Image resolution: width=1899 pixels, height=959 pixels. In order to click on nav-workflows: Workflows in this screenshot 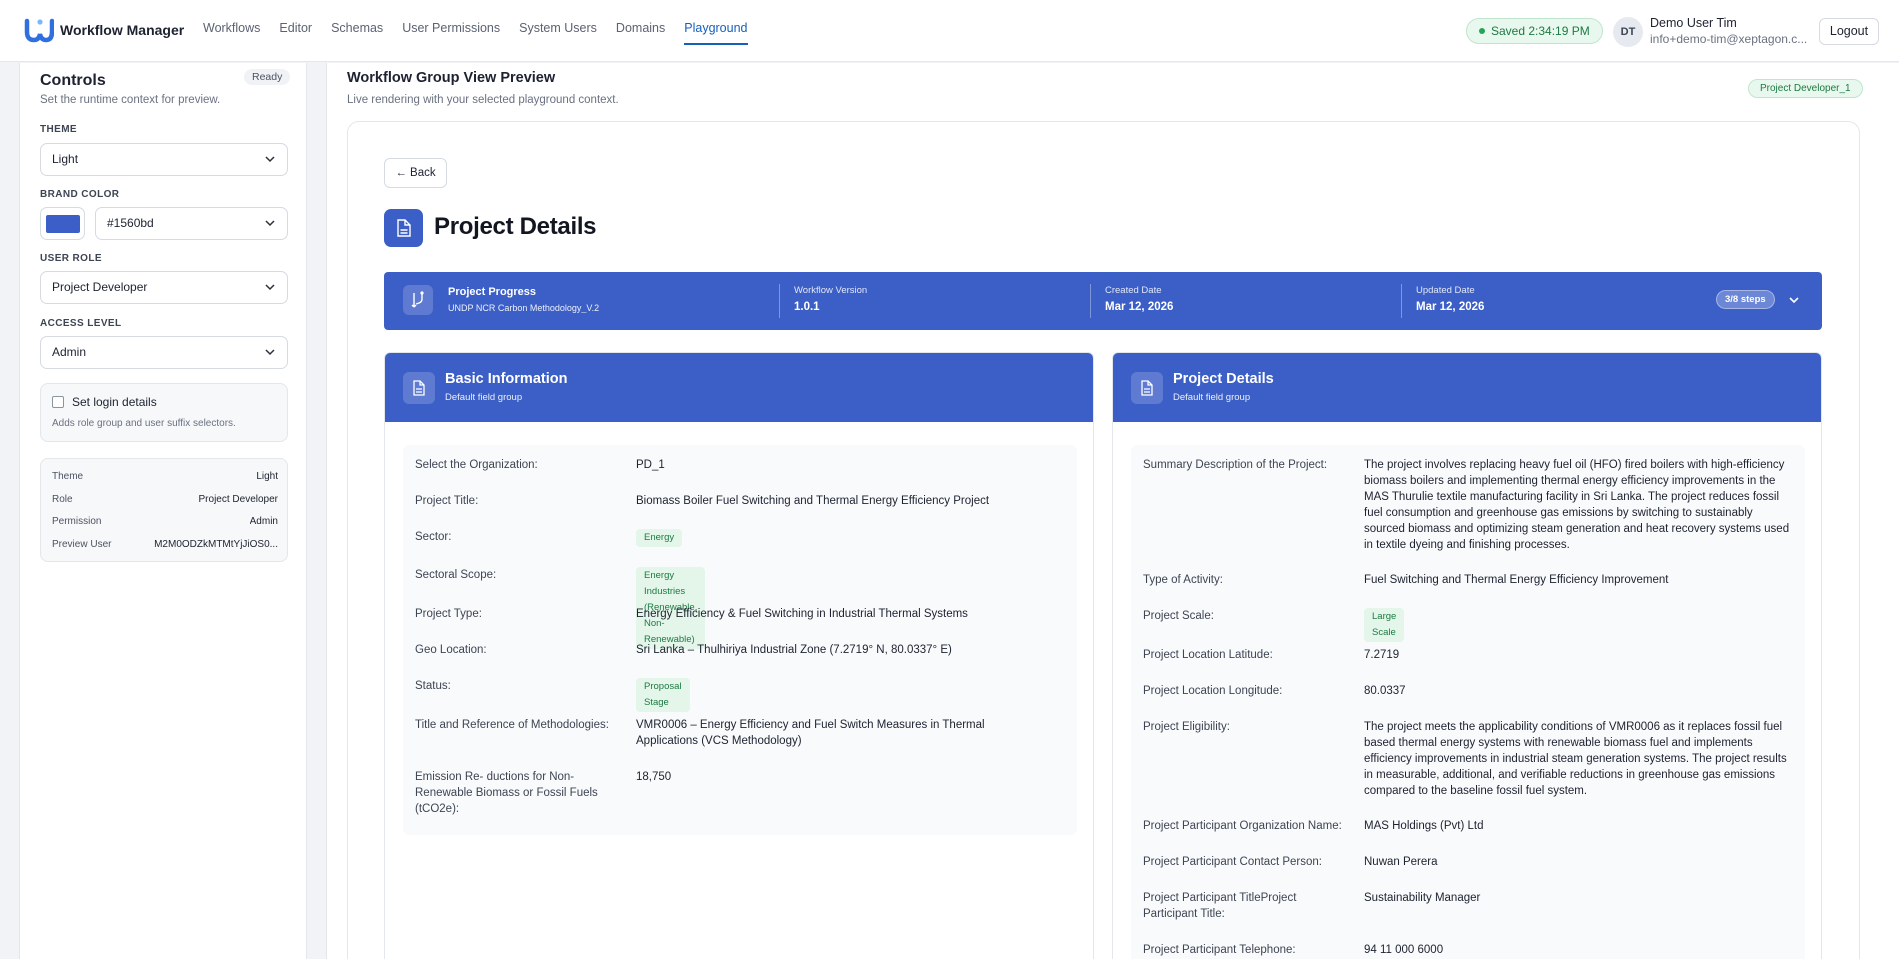, I will do `click(231, 33)`.